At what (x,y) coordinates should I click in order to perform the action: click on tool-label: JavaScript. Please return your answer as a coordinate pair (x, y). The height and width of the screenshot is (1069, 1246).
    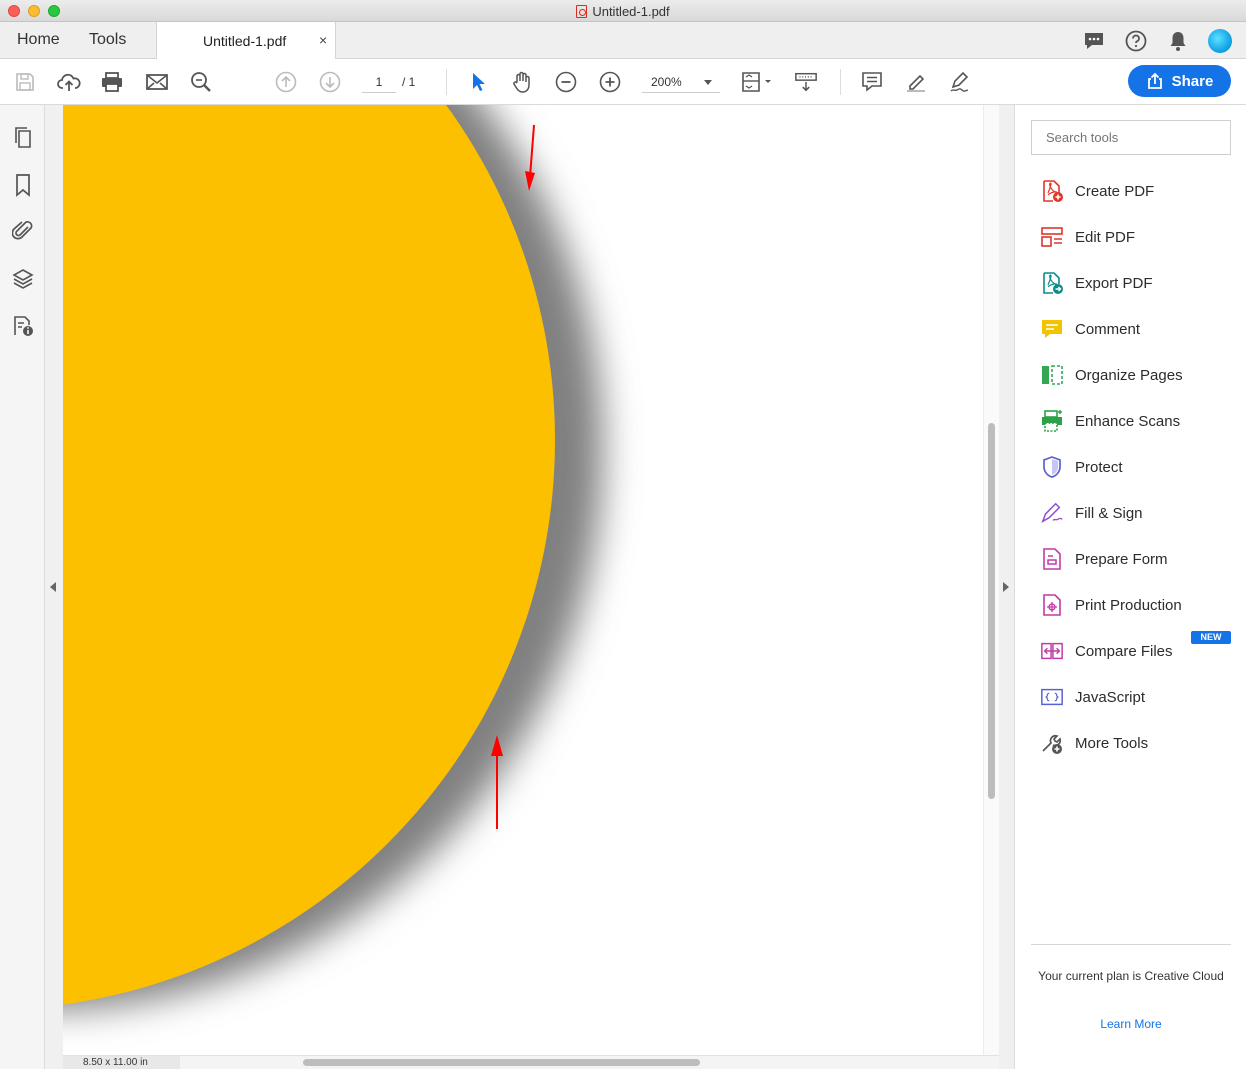
    Looking at the image, I should click on (1110, 697).